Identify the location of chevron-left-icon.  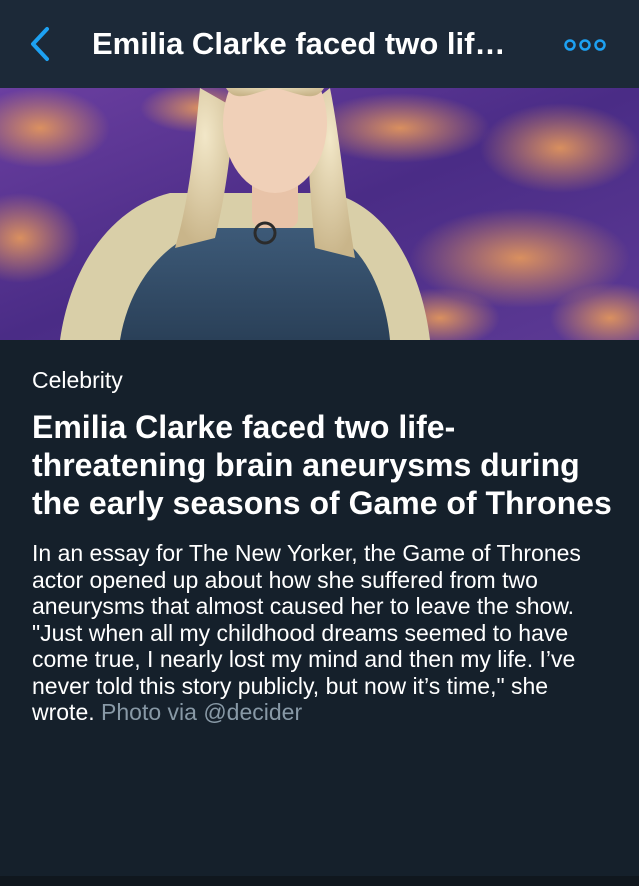
(40, 44).